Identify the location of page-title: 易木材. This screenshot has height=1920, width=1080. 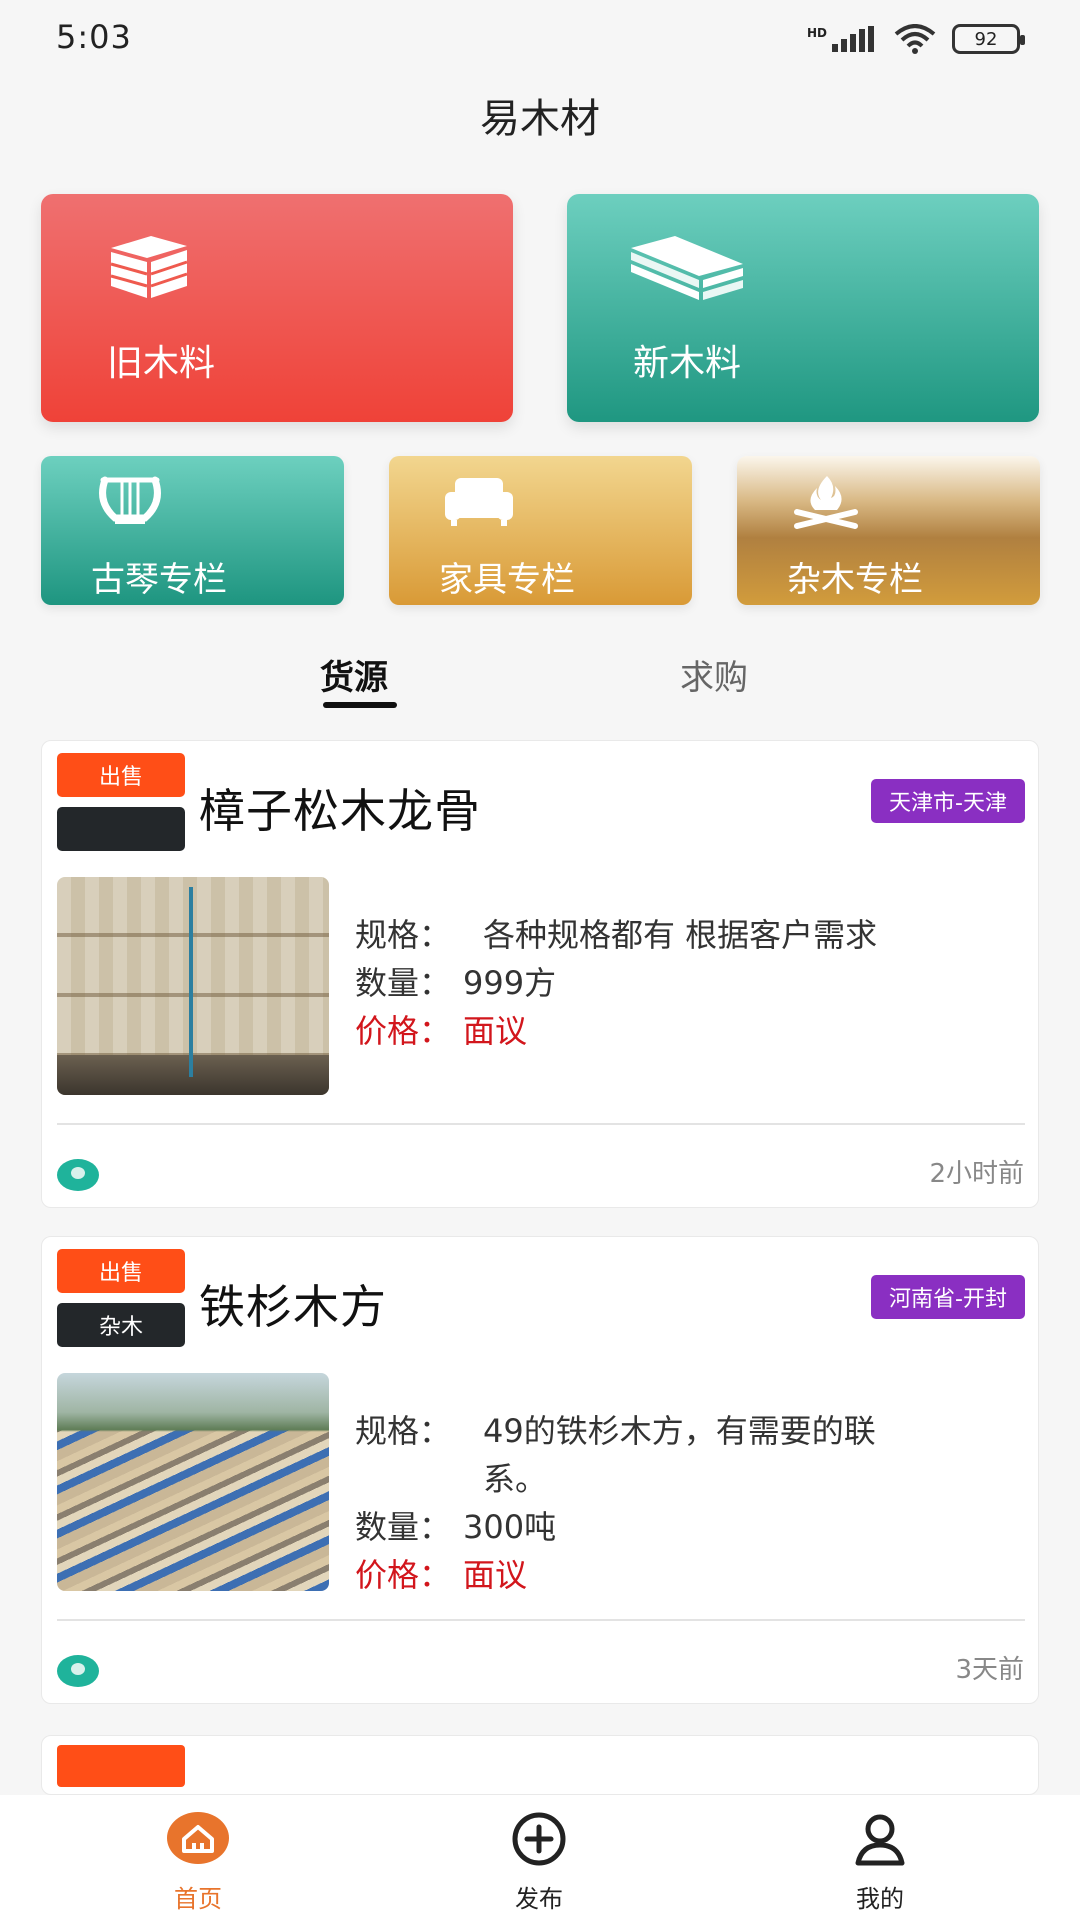
(540, 119).